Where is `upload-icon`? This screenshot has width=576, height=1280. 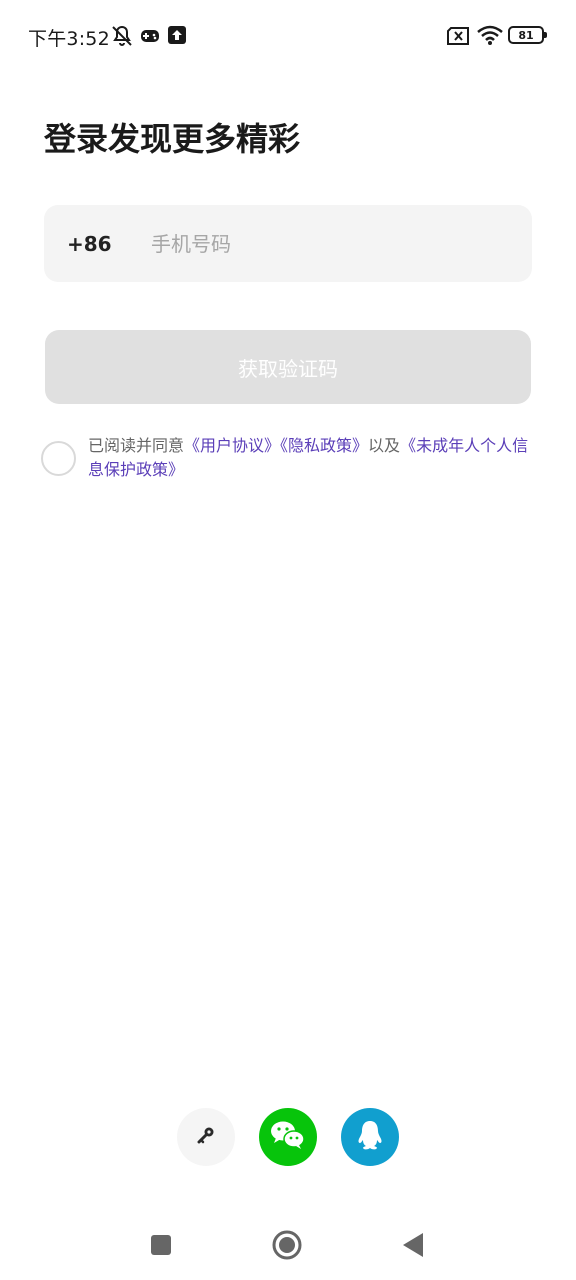 upload-icon is located at coordinates (177, 37).